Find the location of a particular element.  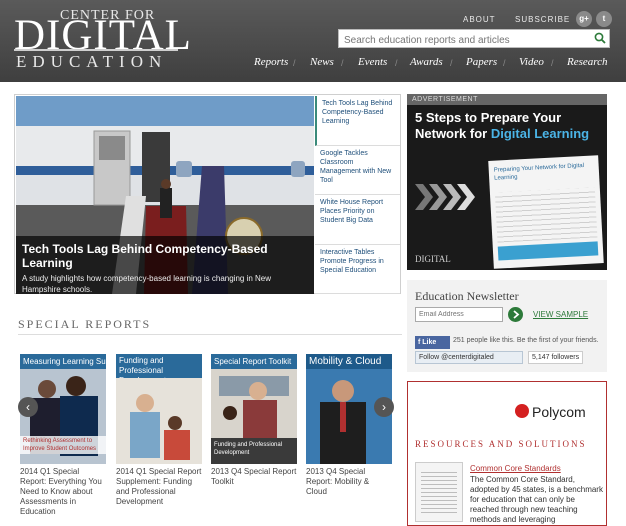

logo-bottom-text: EDUCATION is located at coordinates (92, 61).